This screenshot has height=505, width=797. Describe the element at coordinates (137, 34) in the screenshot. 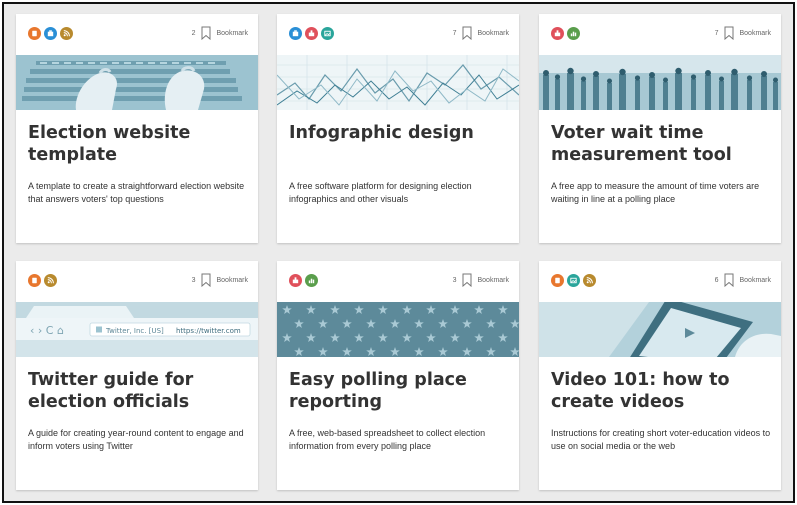

I see `card-header: 2 Bookmark` at that location.